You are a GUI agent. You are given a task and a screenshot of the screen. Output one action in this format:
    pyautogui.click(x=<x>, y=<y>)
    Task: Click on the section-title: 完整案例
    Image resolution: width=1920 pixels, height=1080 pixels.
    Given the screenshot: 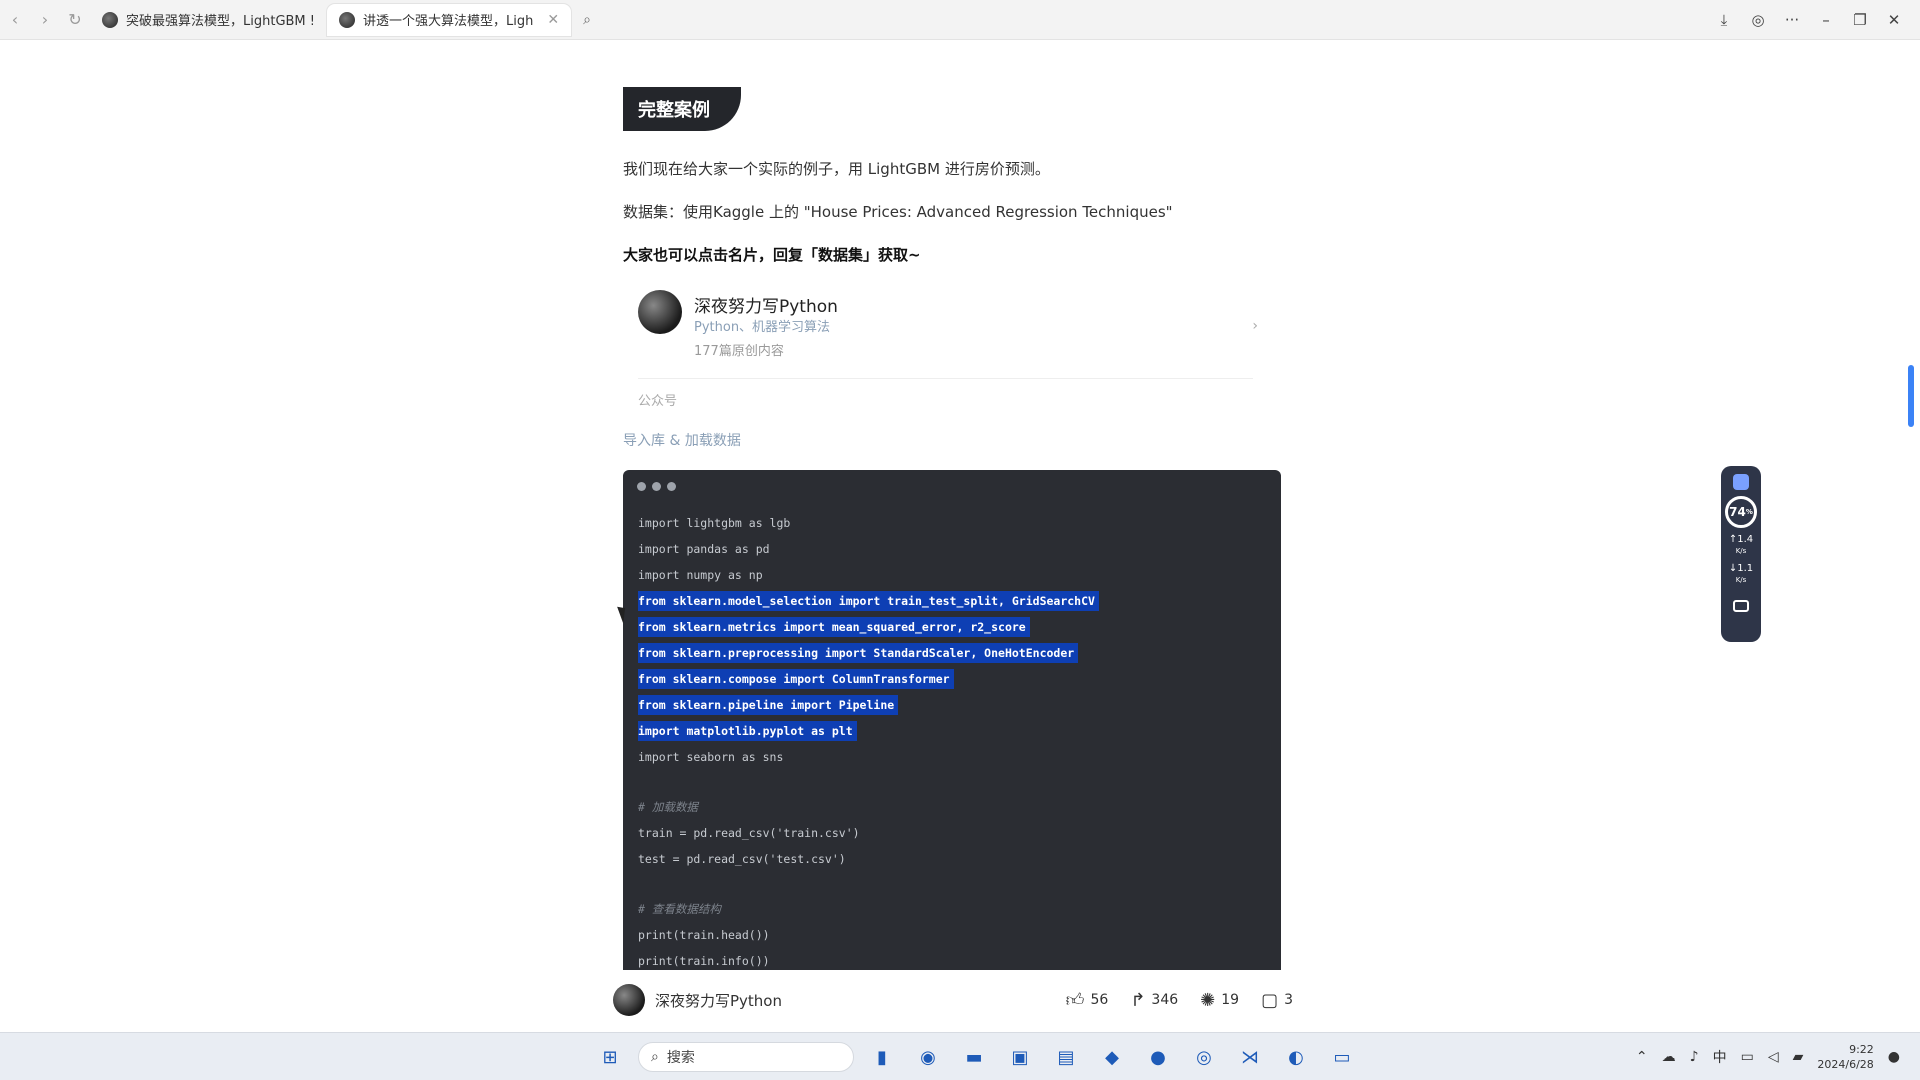 What is the action you would take?
    pyautogui.click(x=682, y=109)
    